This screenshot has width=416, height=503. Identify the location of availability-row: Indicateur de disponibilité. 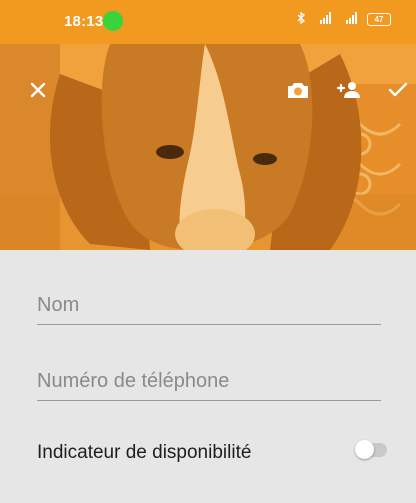
(212, 453).